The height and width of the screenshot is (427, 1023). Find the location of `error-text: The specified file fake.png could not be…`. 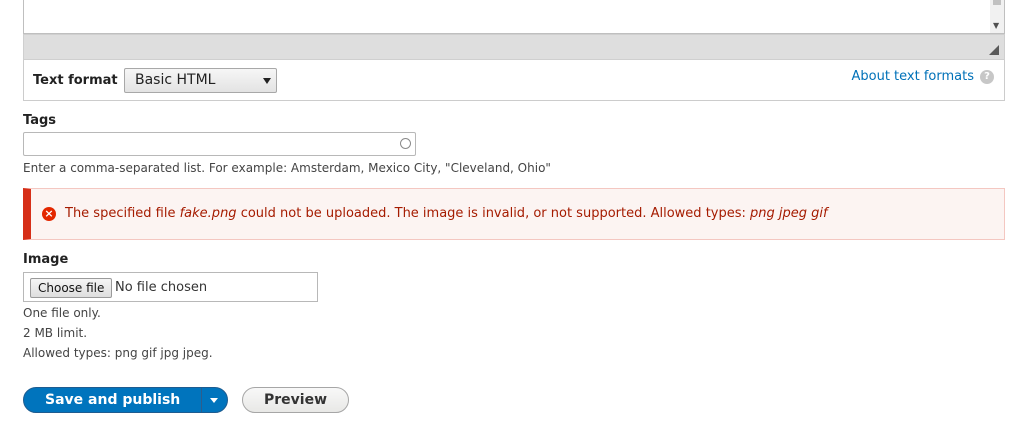

error-text: The specified file fake.png could not be… is located at coordinates (446, 213).